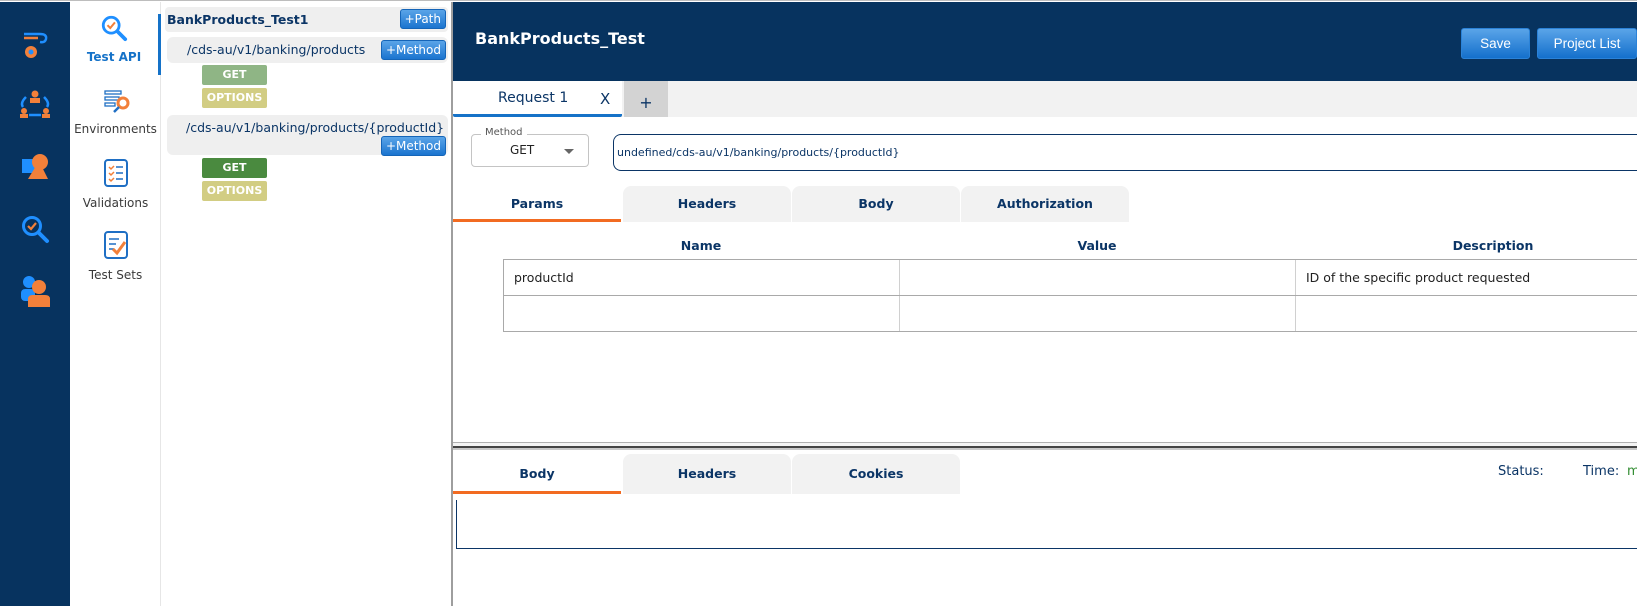 This screenshot has width=1637, height=606. What do you see at coordinates (1521, 471) in the screenshot?
I see `status-label: Status:` at bounding box center [1521, 471].